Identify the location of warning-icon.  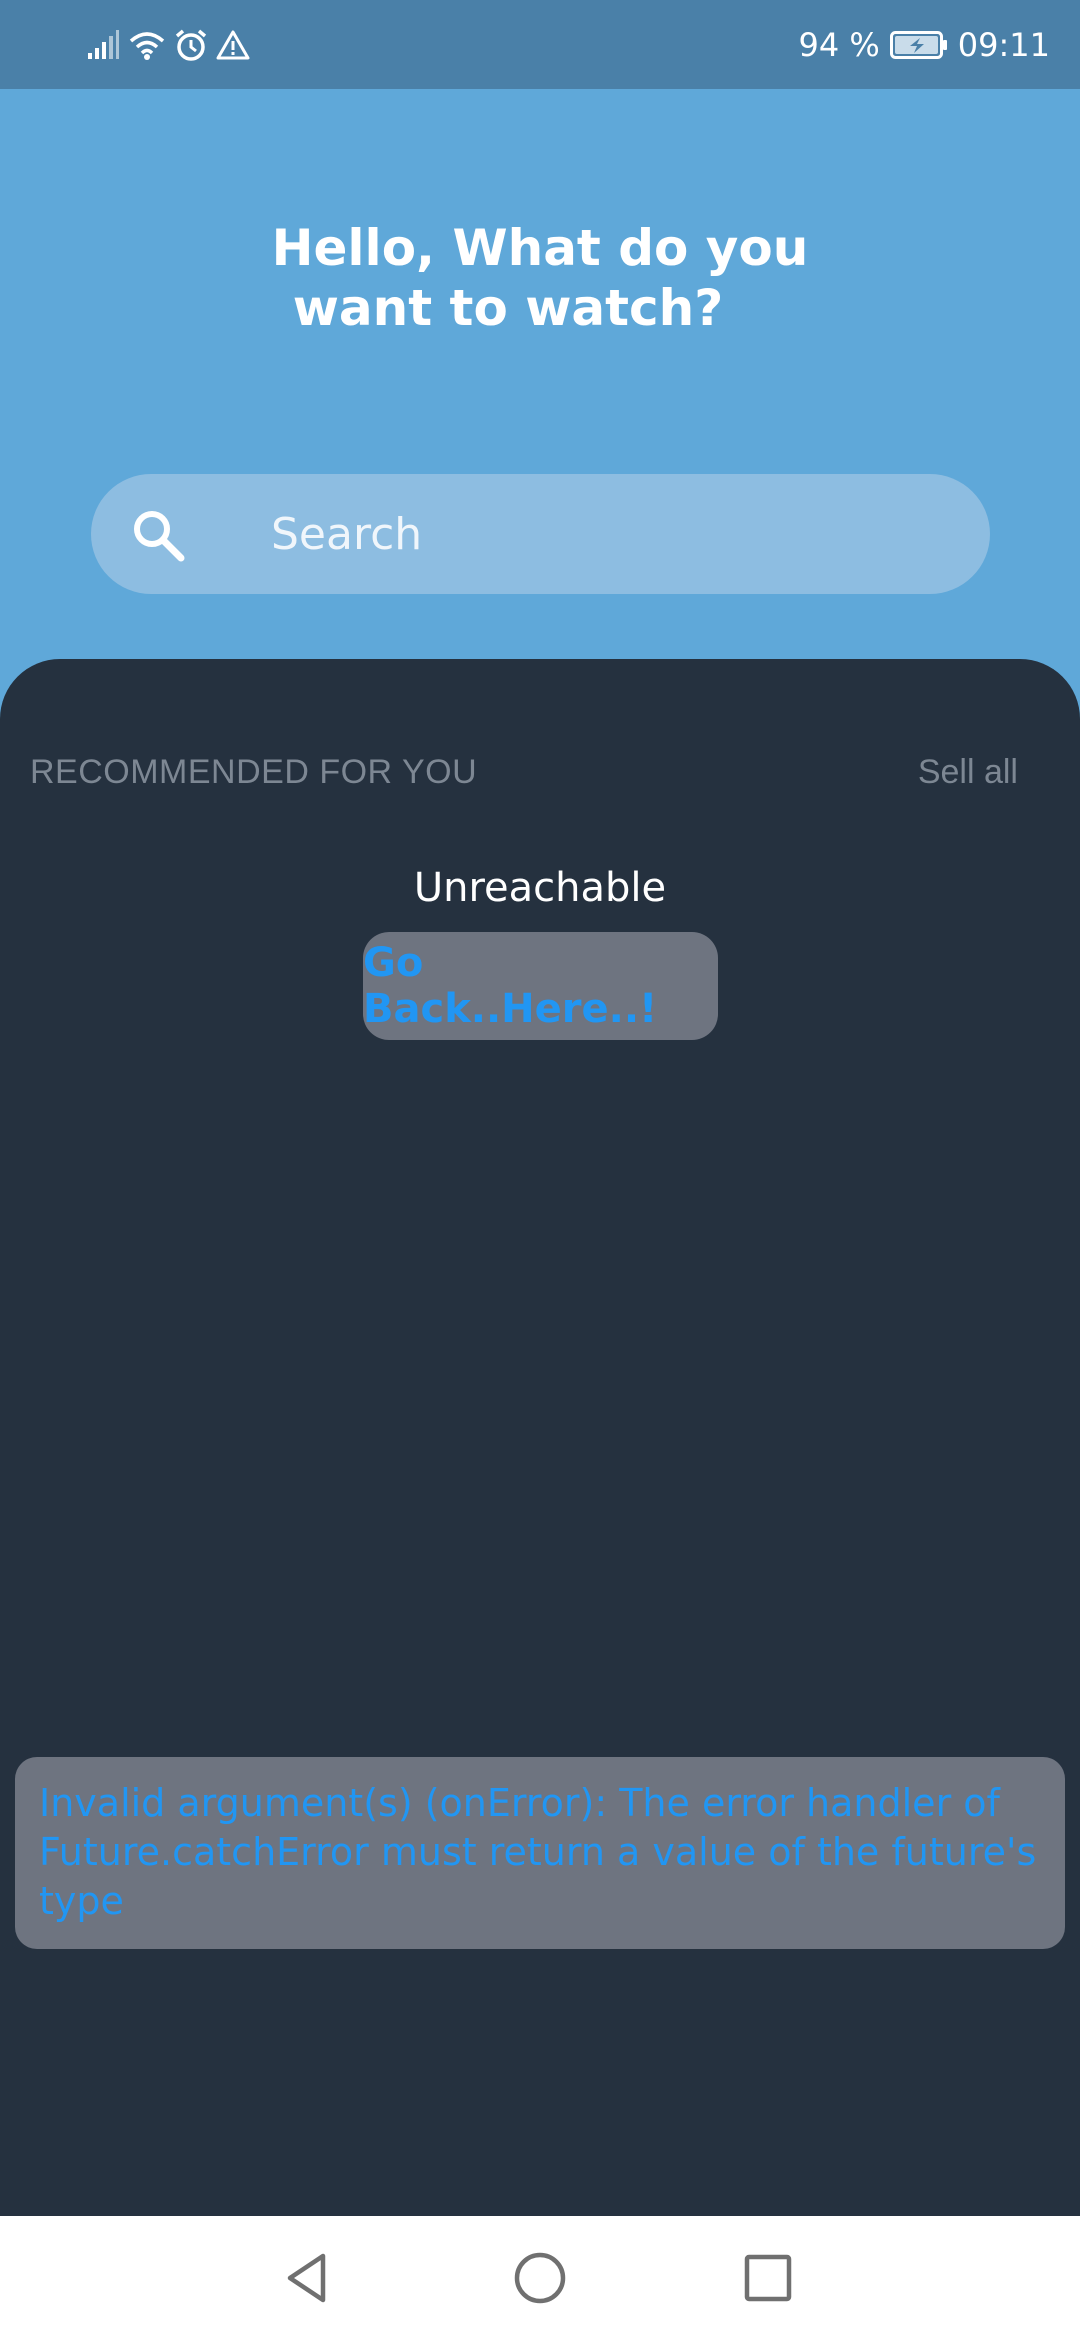
(233, 45).